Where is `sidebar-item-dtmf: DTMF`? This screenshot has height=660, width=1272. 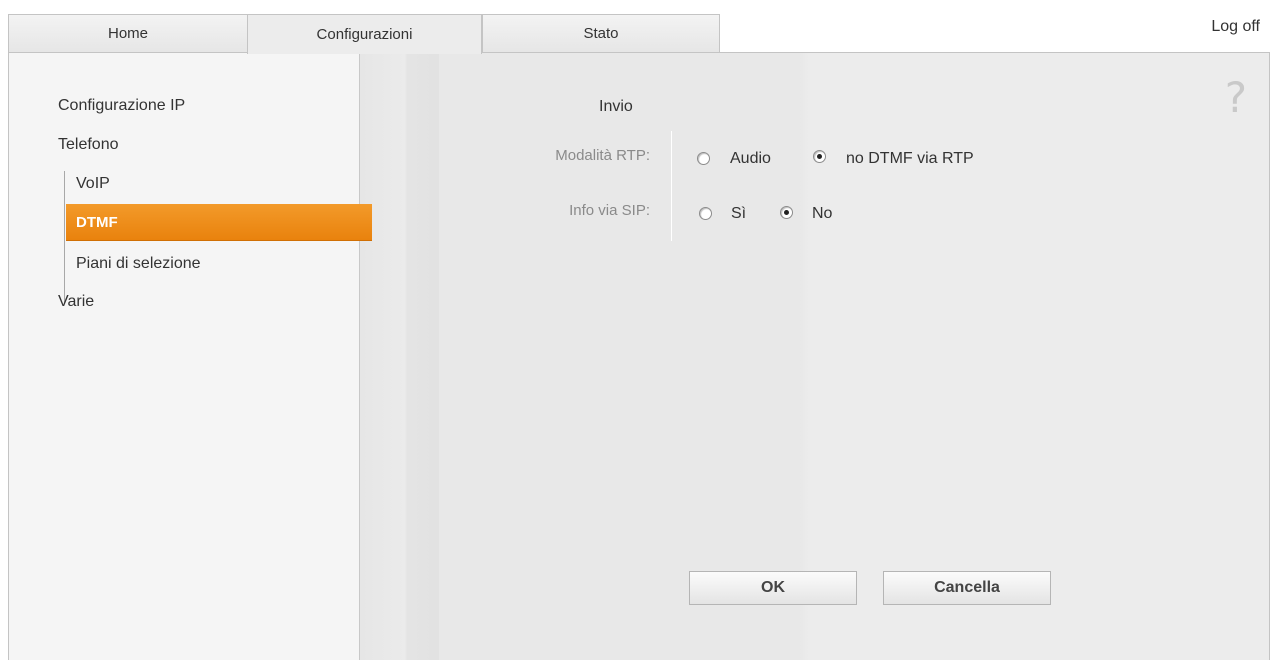 sidebar-item-dtmf: DTMF is located at coordinates (219, 222).